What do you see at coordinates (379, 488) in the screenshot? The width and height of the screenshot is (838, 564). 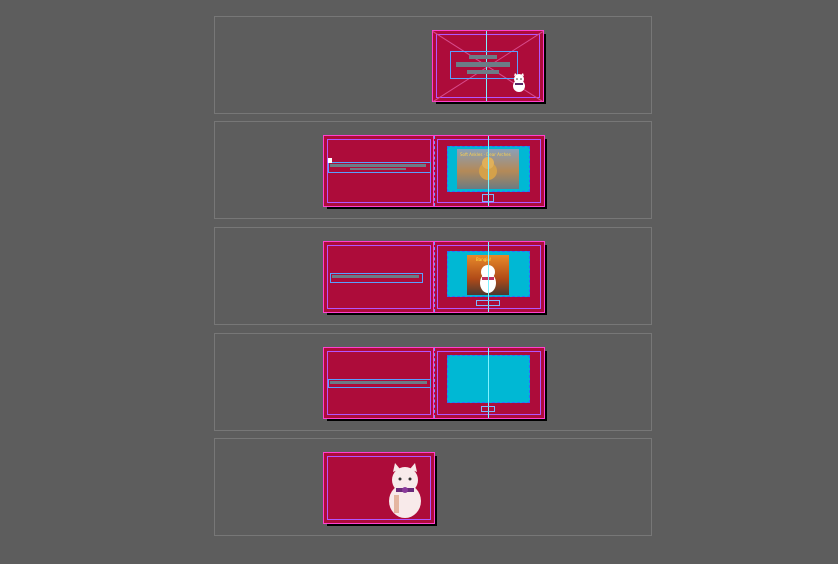 I see `page-back-cover` at bounding box center [379, 488].